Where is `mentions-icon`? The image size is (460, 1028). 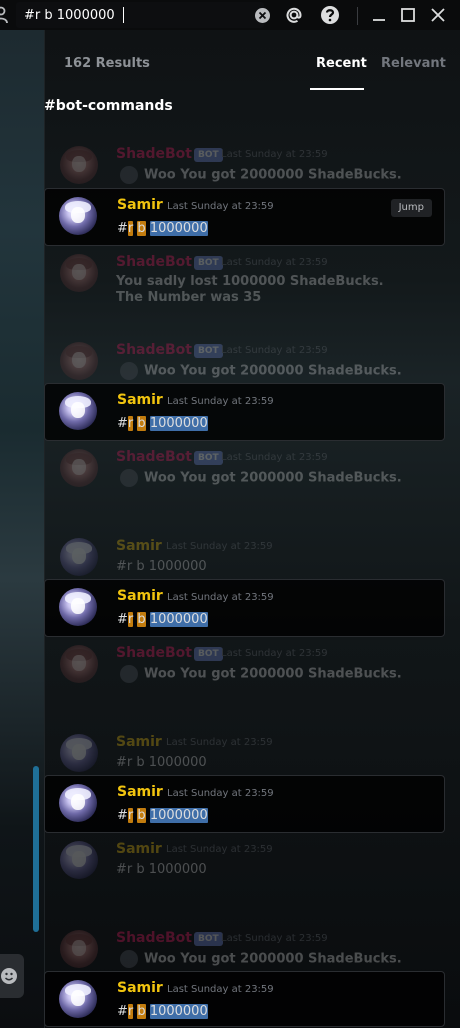
mentions-icon is located at coordinates (294, 15).